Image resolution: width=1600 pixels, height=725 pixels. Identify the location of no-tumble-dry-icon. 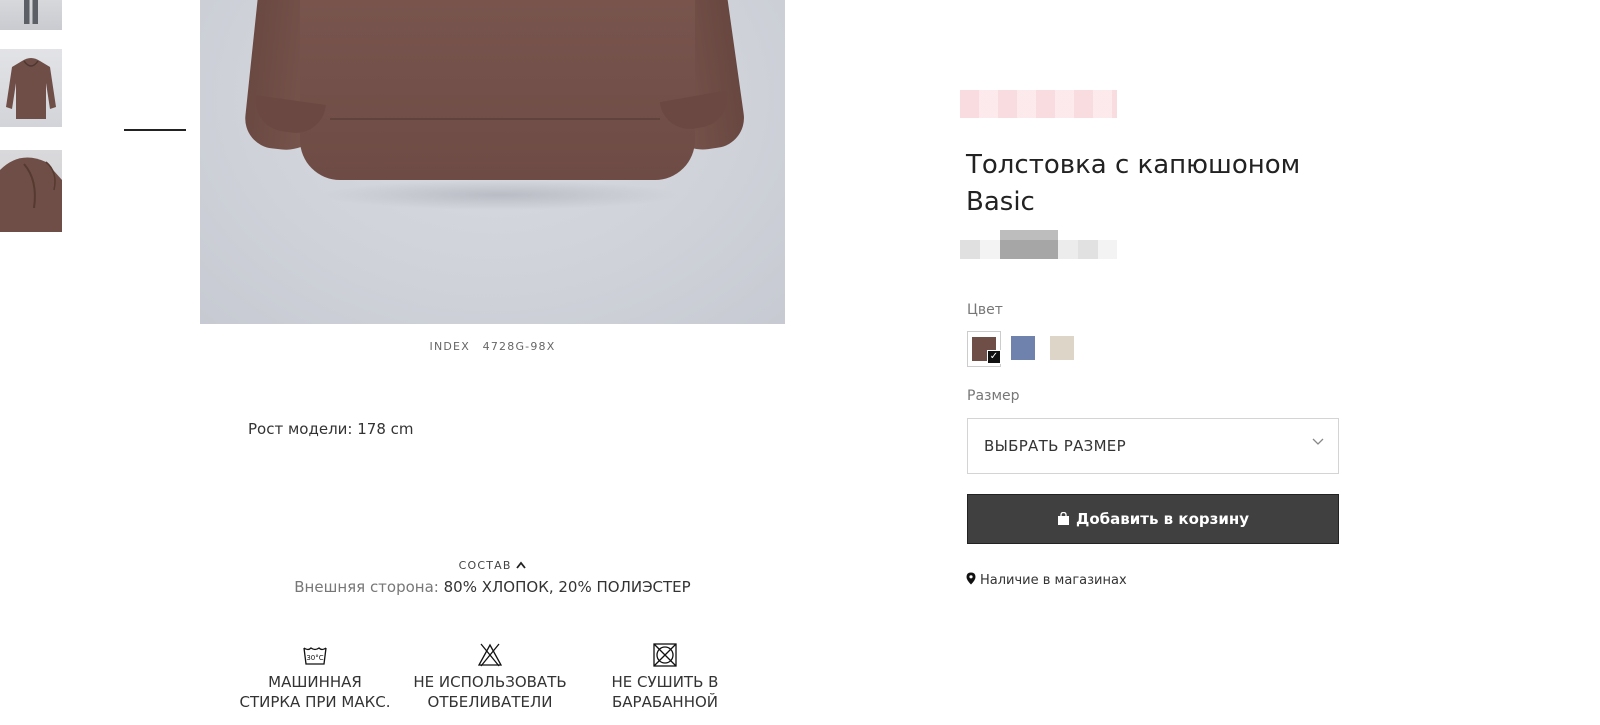
(665, 655).